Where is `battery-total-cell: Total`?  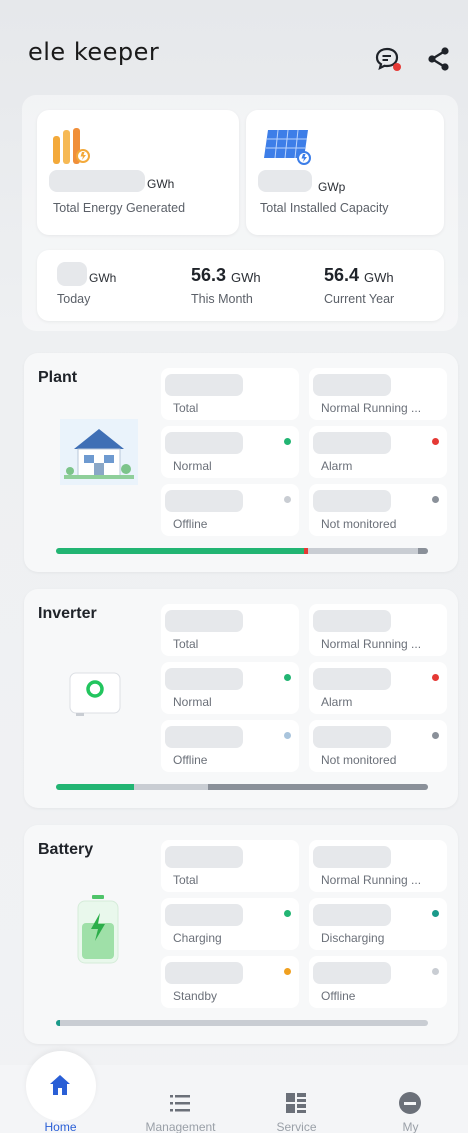 battery-total-cell: Total is located at coordinates (230, 866).